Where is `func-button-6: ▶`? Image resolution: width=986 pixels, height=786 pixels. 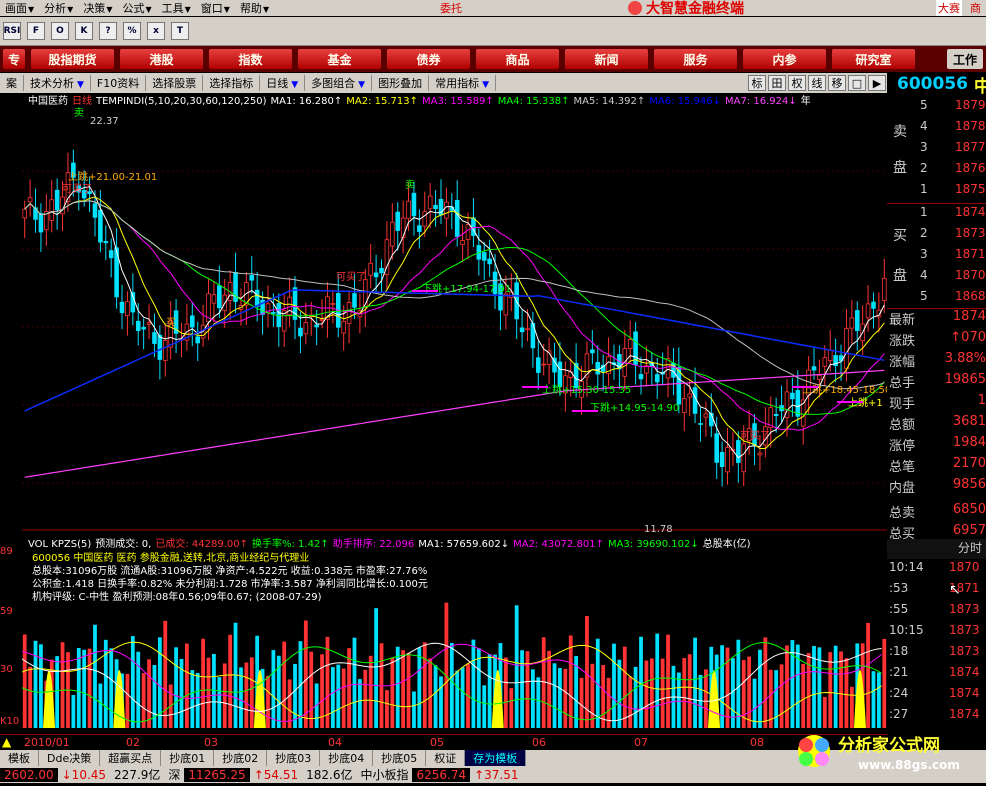
func-button-6: ▶ is located at coordinates (877, 83).